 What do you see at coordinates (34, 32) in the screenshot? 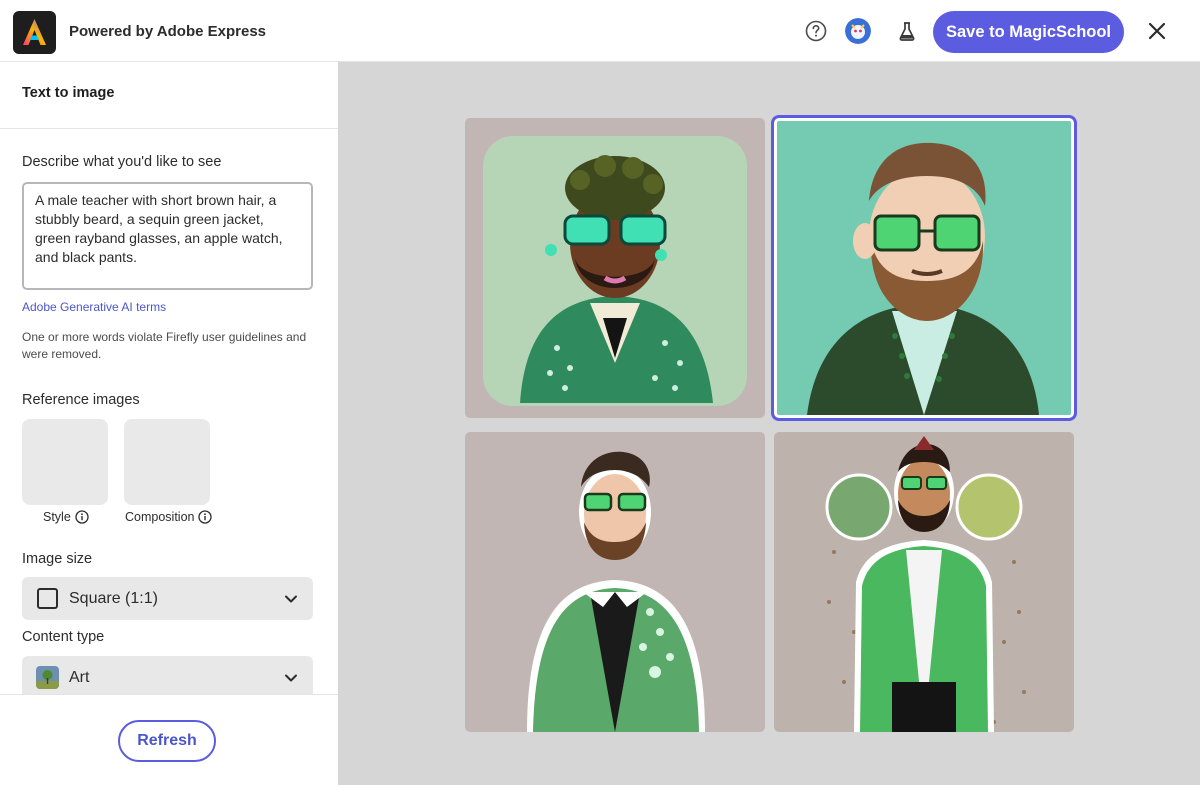
I see `adobe-express-logo` at bounding box center [34, 32].